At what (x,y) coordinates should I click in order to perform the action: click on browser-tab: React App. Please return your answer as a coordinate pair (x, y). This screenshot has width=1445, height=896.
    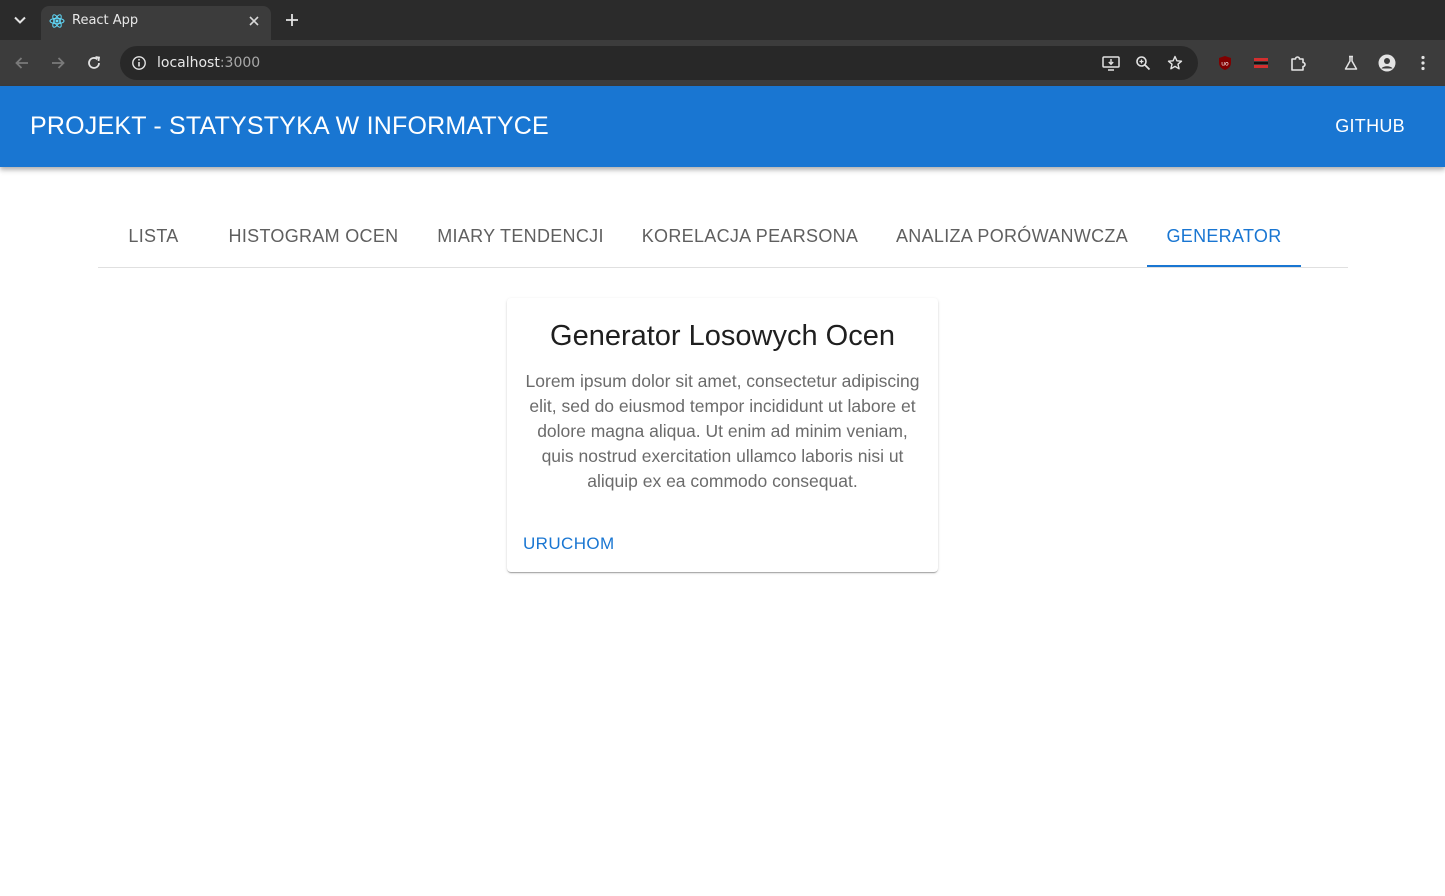
    Looking at the image, I should click on (156, 23).